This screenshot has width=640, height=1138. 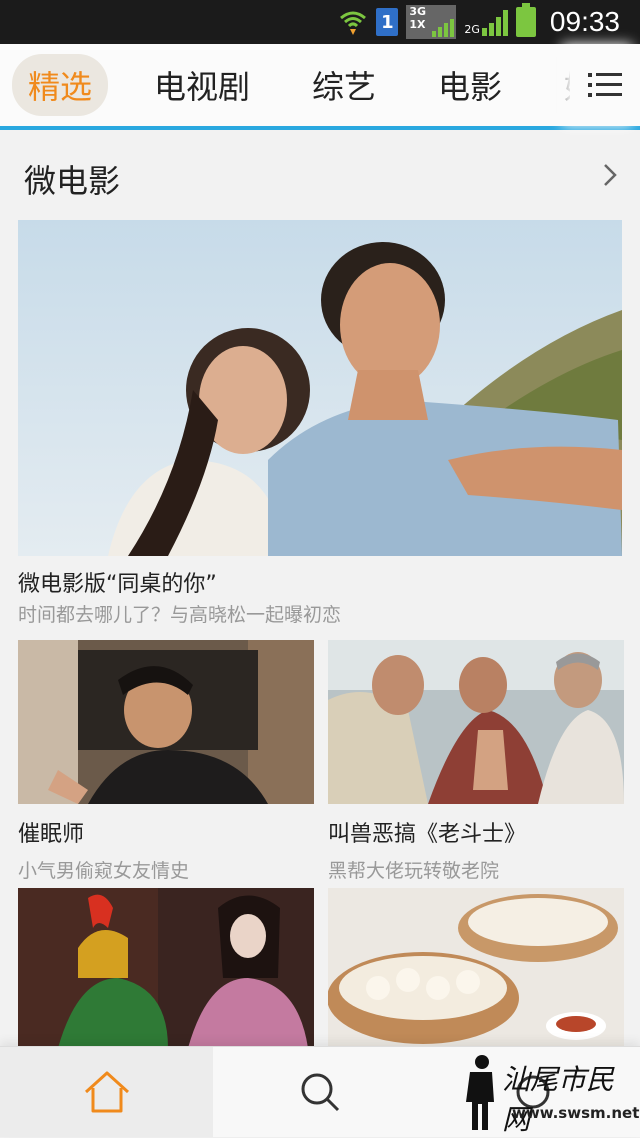 I want to click on silhouette-icon, so click(x=480, y=1092).